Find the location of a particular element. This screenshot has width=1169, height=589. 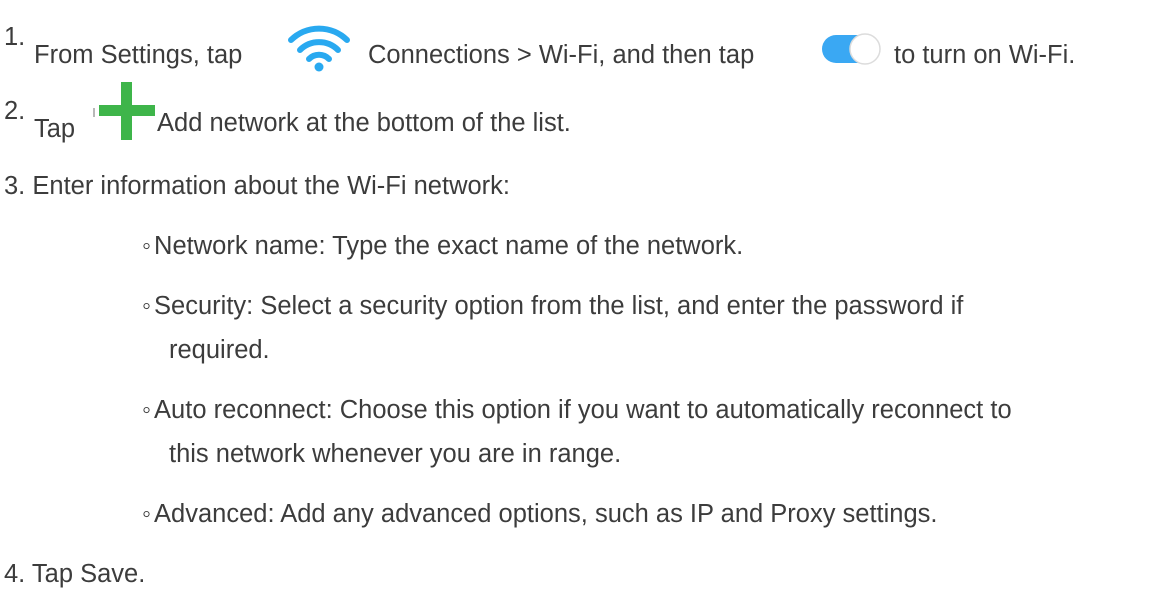

step-2-text-before: Tap is located at coordinates (55, 129).